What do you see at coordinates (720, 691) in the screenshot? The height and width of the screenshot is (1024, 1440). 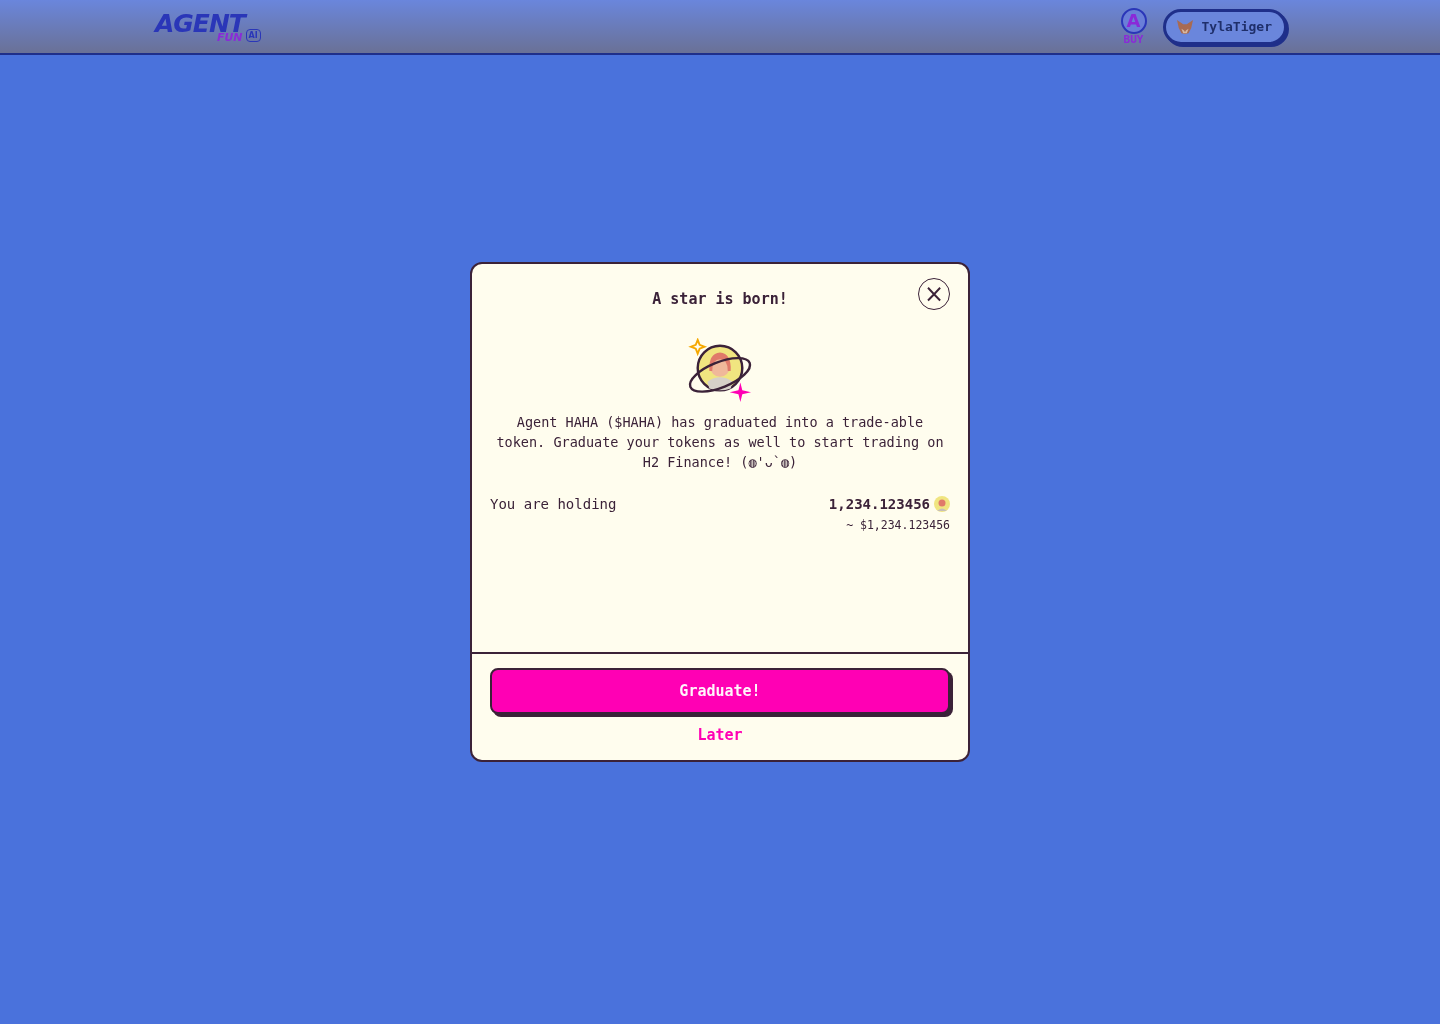 I see `graduate-button: Graduate!` at bounding box center [720, 691].